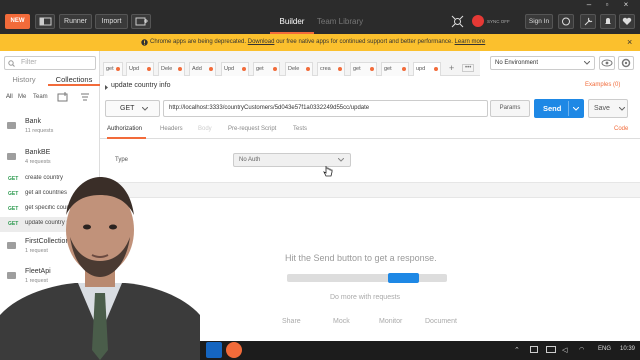 The height and width of the screenshot is (360, 640). Describe the element at coordinates (341, 321) in the screenshot. I see `mock-link: Mock` at that location.